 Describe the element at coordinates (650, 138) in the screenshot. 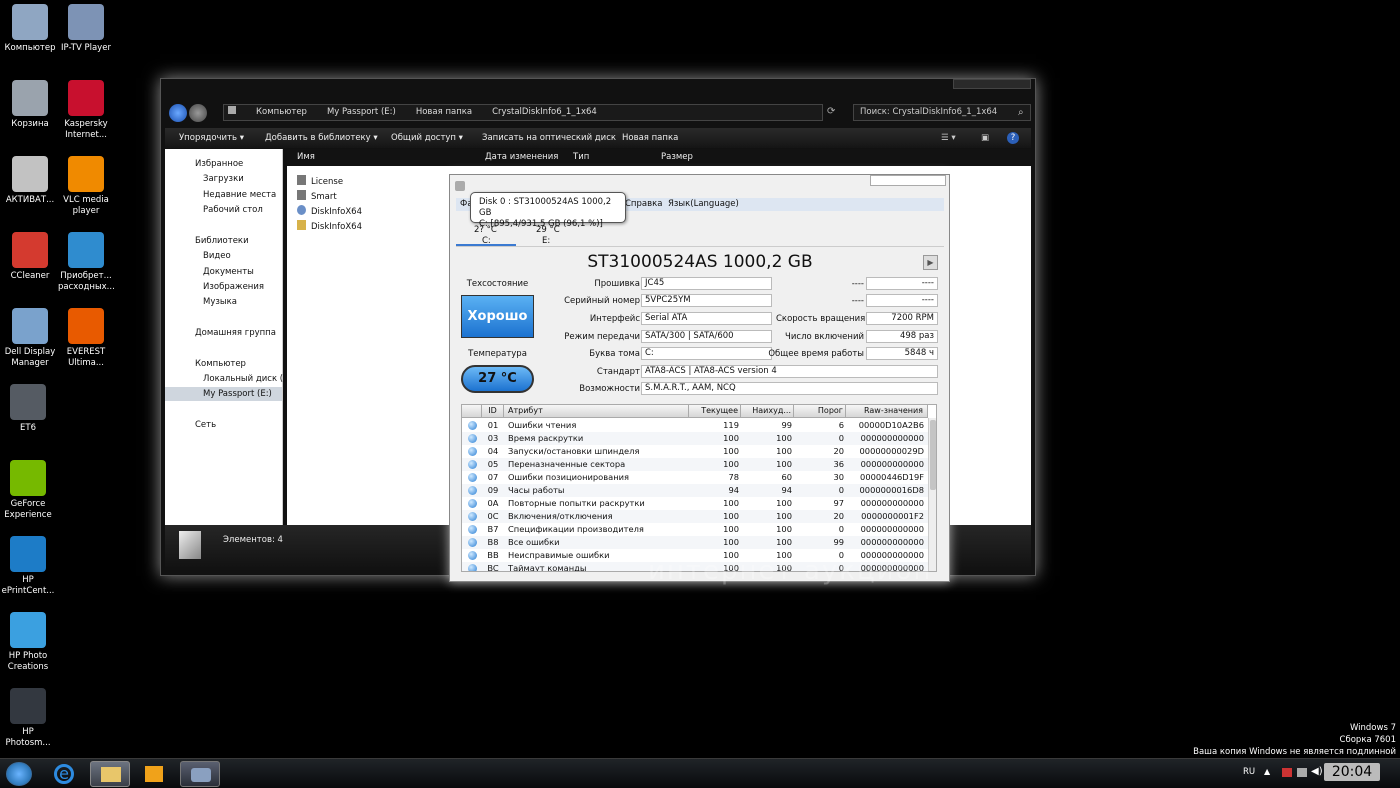

I see `new-folder-button: Новая папка` at that location.